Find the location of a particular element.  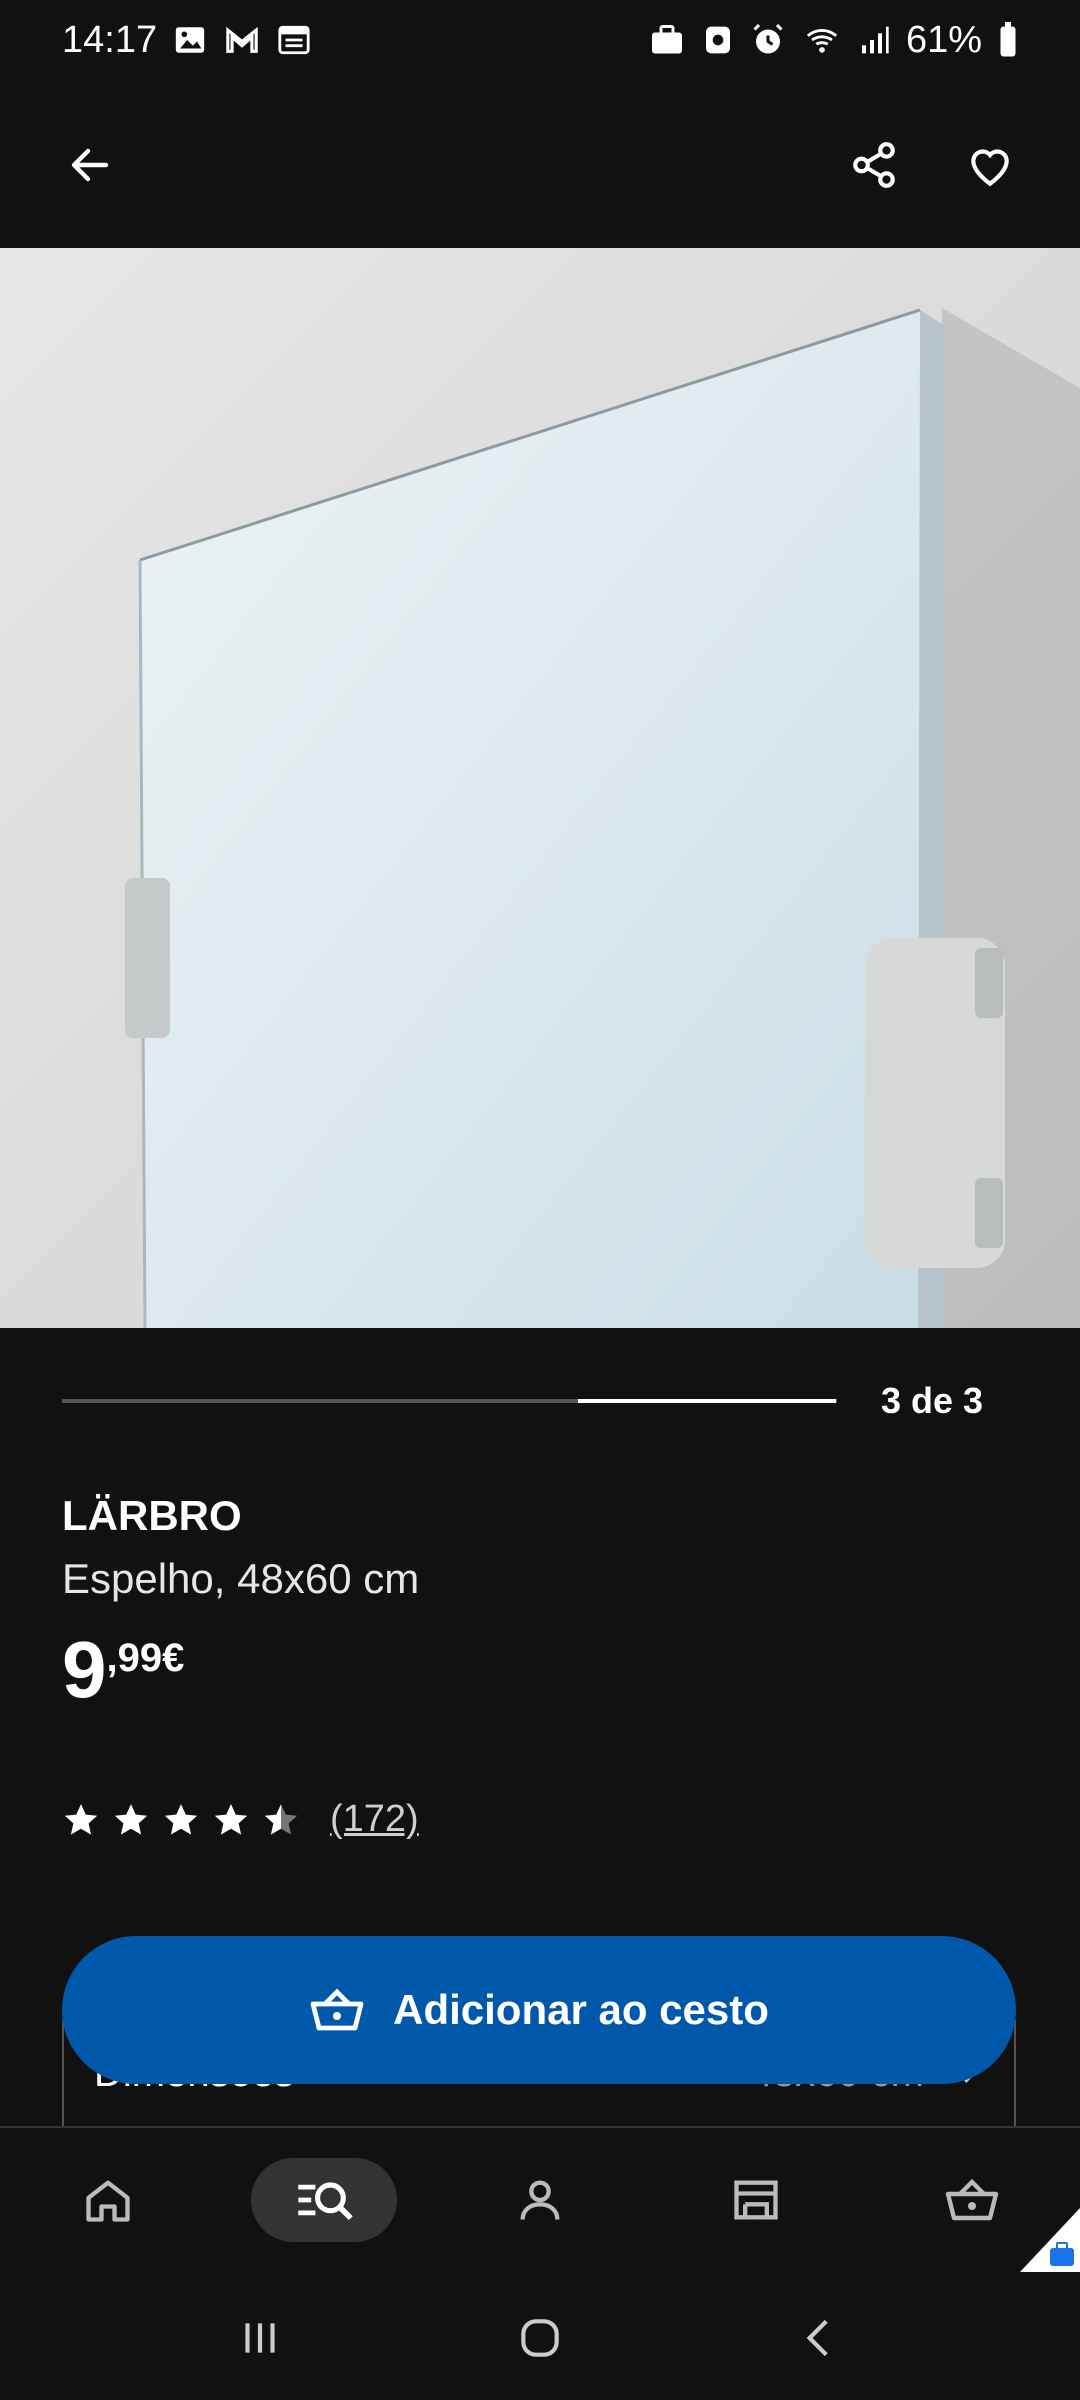

add-to-cart-button: Adicionar ao cesto is located at coordinates (539, 2010).